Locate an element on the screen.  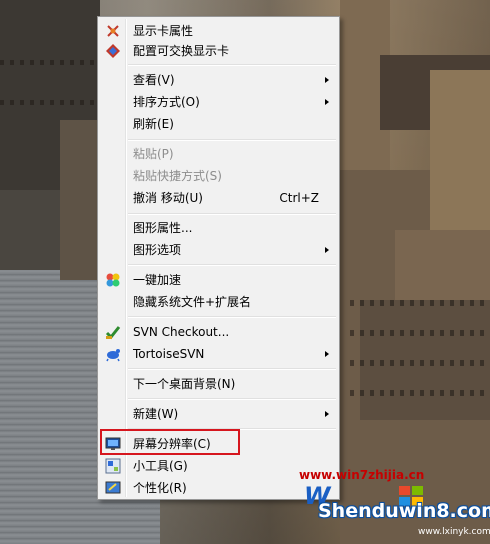
display-adapter-icon is located at coordinates (113, 31).